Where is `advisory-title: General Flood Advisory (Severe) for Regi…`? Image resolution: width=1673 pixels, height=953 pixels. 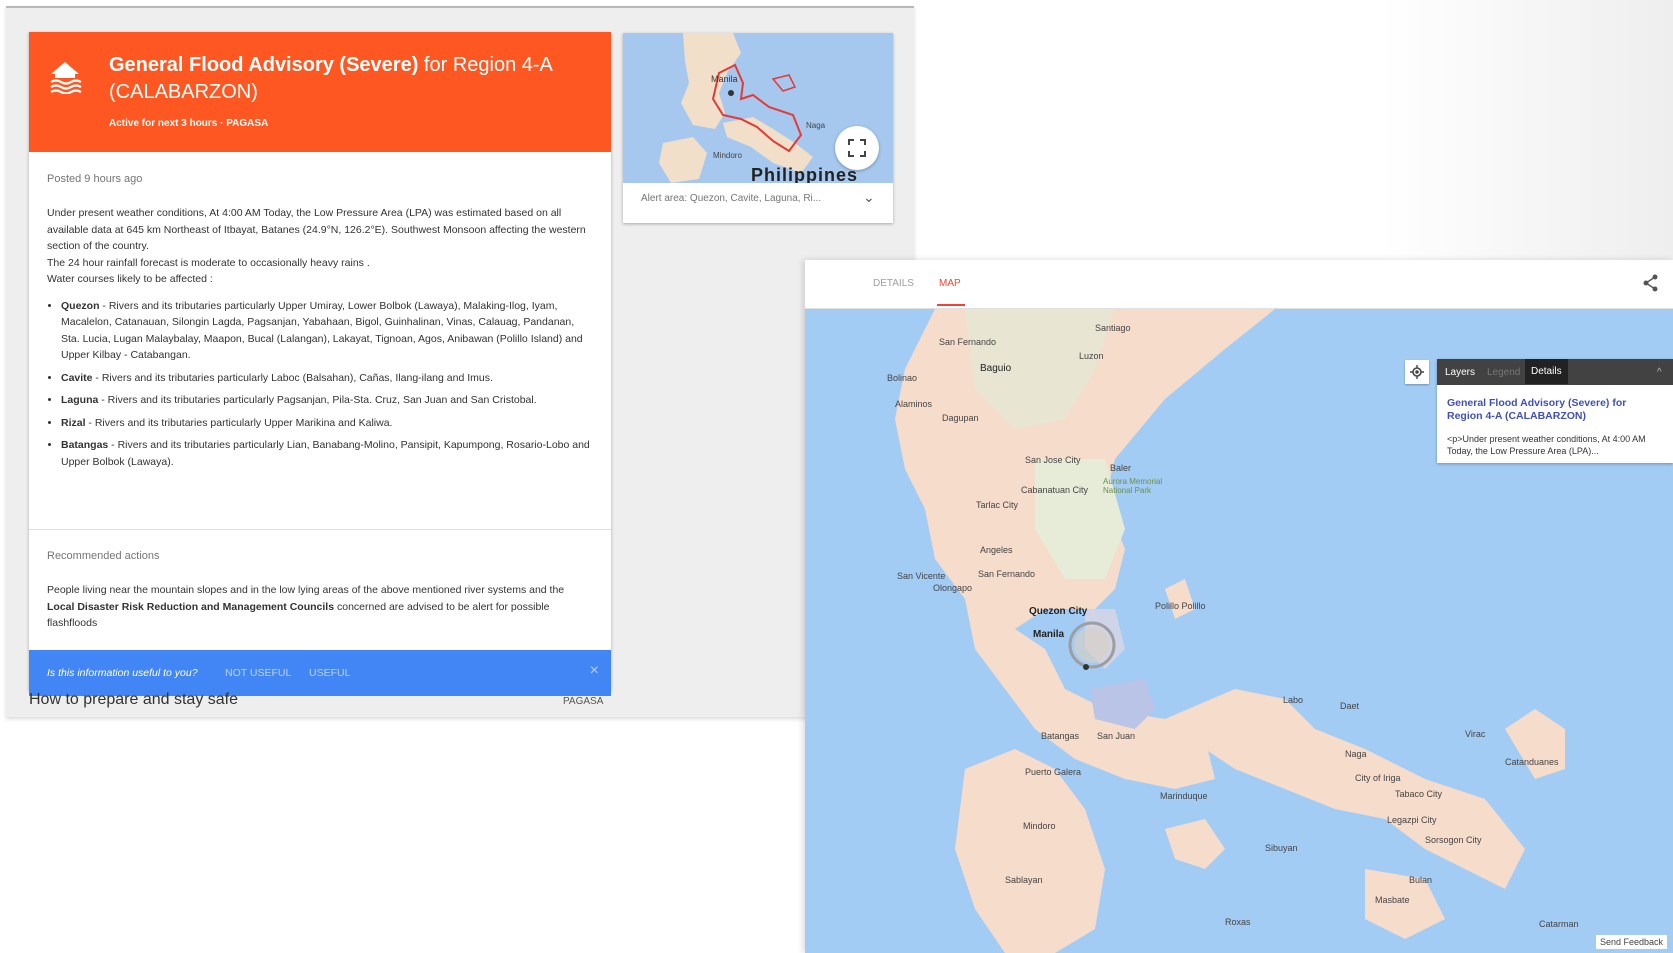 advisory-title: General Flood Advisory (Severe) for Regi… is located at coordinates (349, 79).